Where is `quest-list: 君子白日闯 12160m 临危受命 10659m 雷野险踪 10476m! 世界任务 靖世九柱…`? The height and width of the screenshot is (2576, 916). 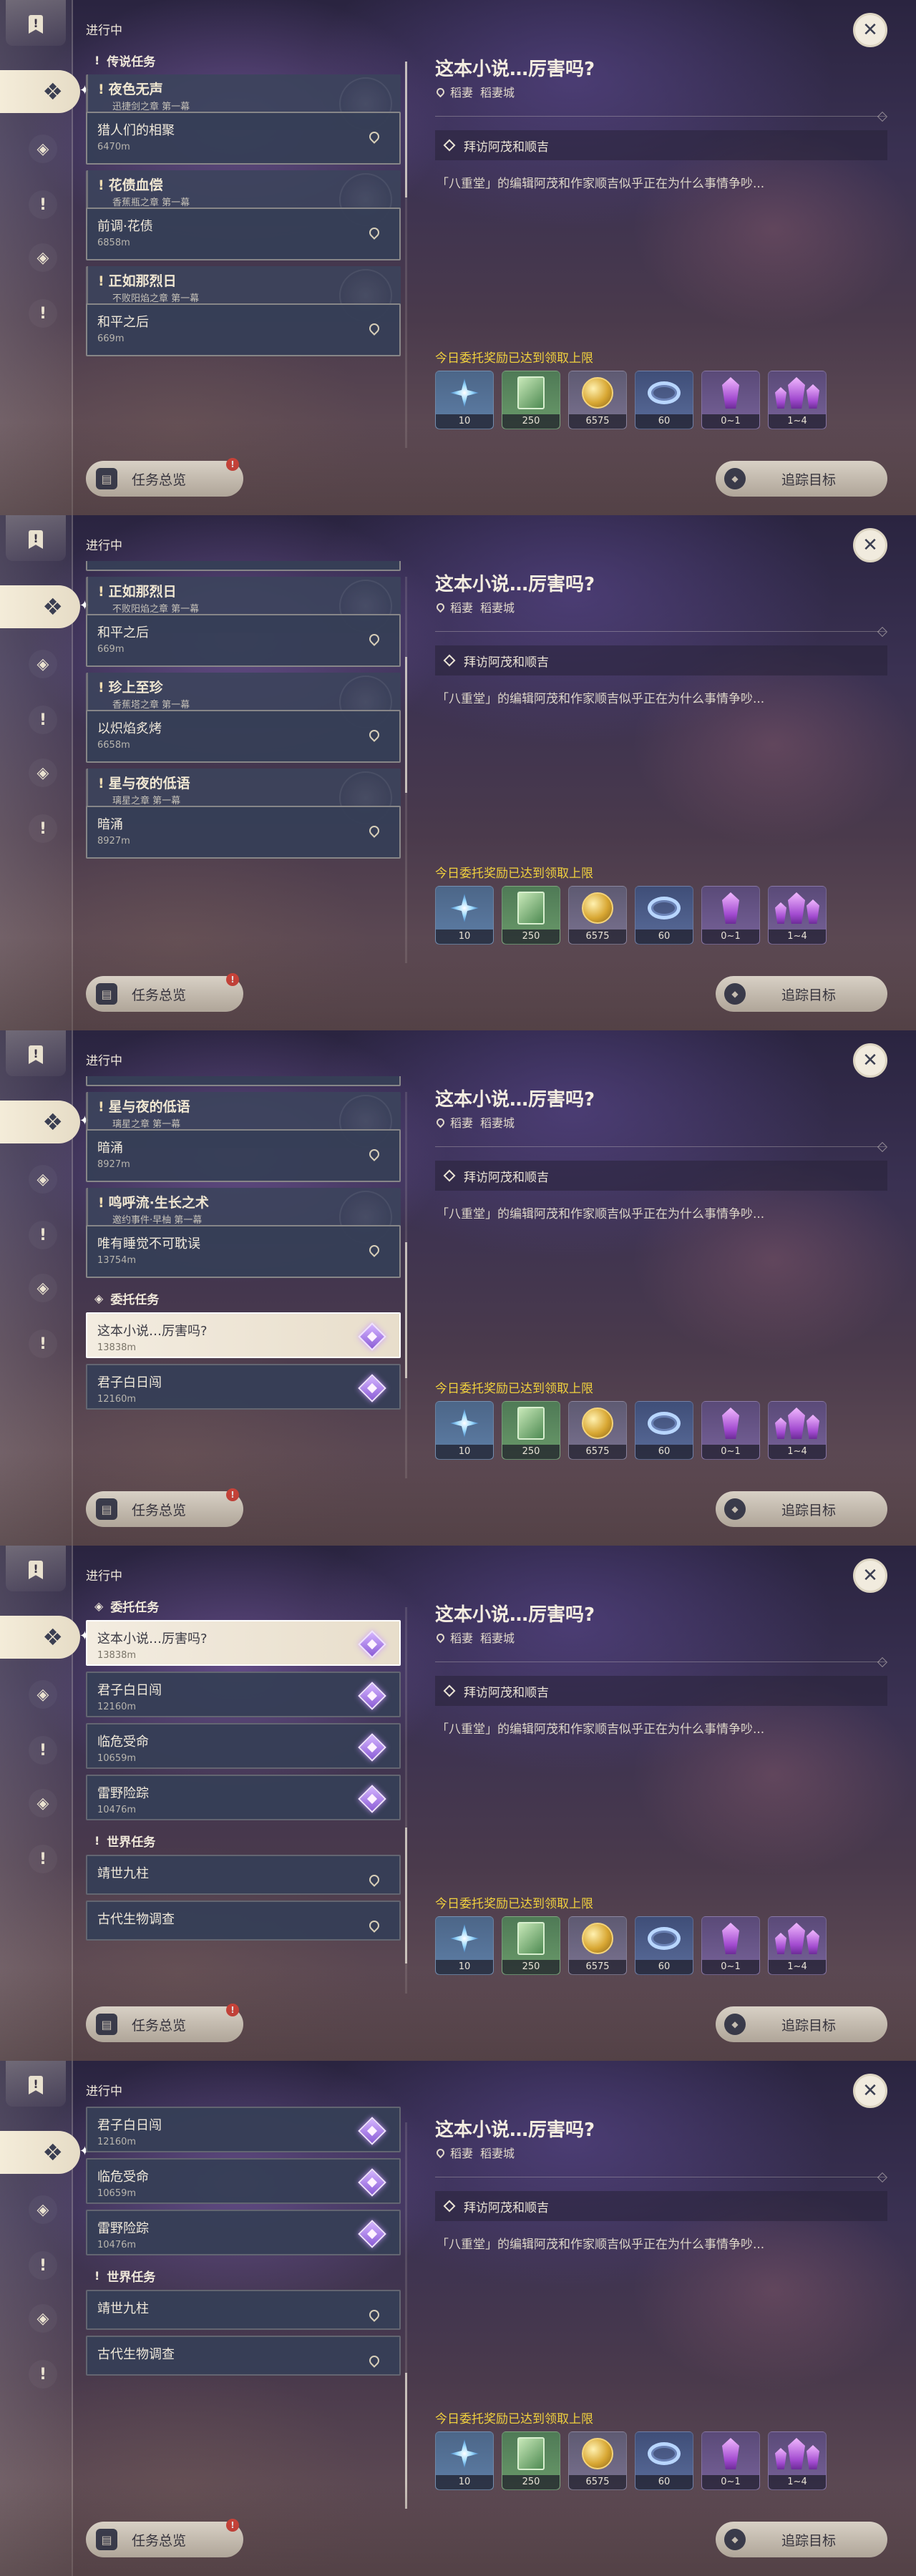 quest-list: 君子白日闯 12160m 临危受命 10659m 雷野险踪 10476m! 世界任务 靖世九柱… is located at coordinates (243, 2308).